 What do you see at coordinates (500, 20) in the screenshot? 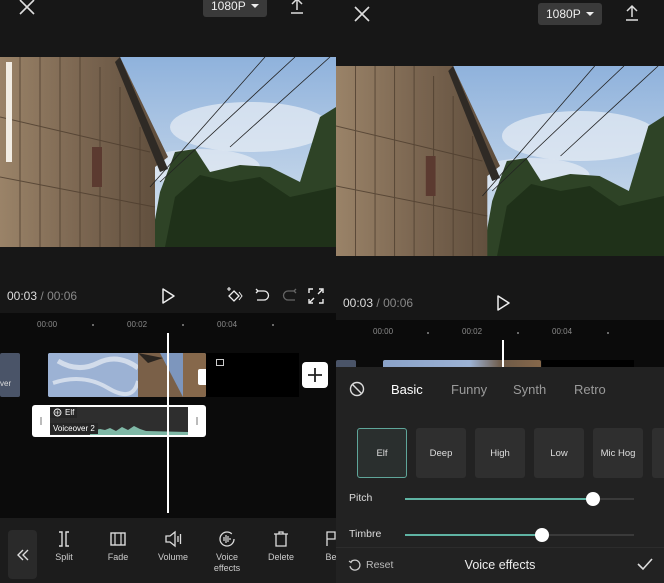
I see `top-bar: 1080P` at bounding box center [500, 20].